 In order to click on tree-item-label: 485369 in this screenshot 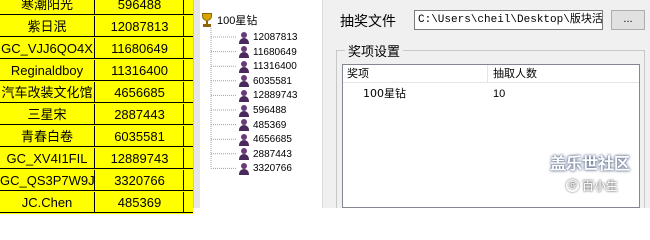, I will do `click(270, 125)`.